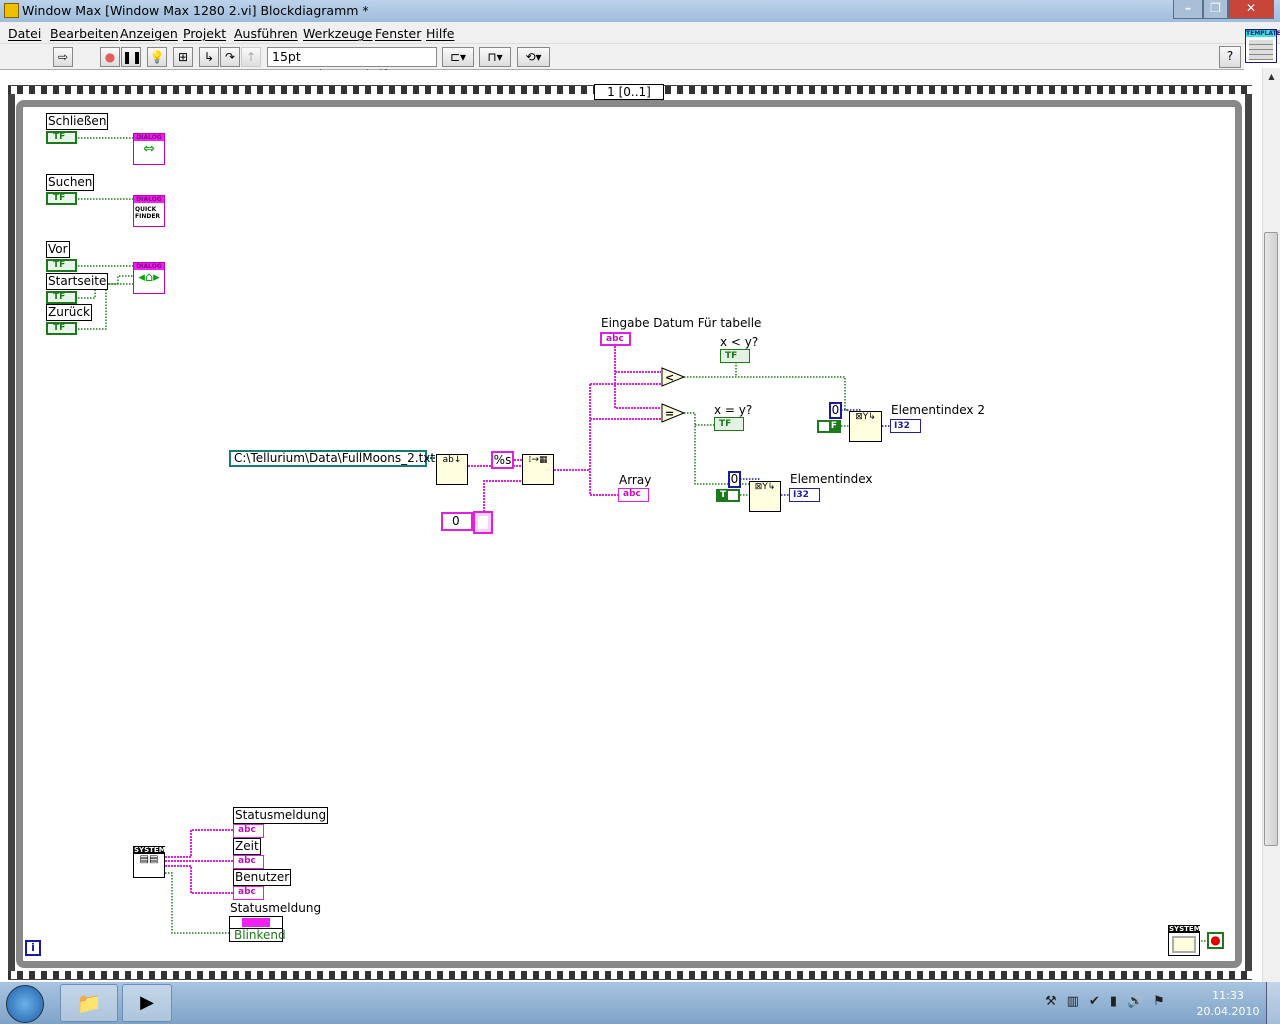  What do you see at coordinates (1273, 1003) in the screenshot?
I see `show-desktop-button` at bounding box center [1273, 1003].